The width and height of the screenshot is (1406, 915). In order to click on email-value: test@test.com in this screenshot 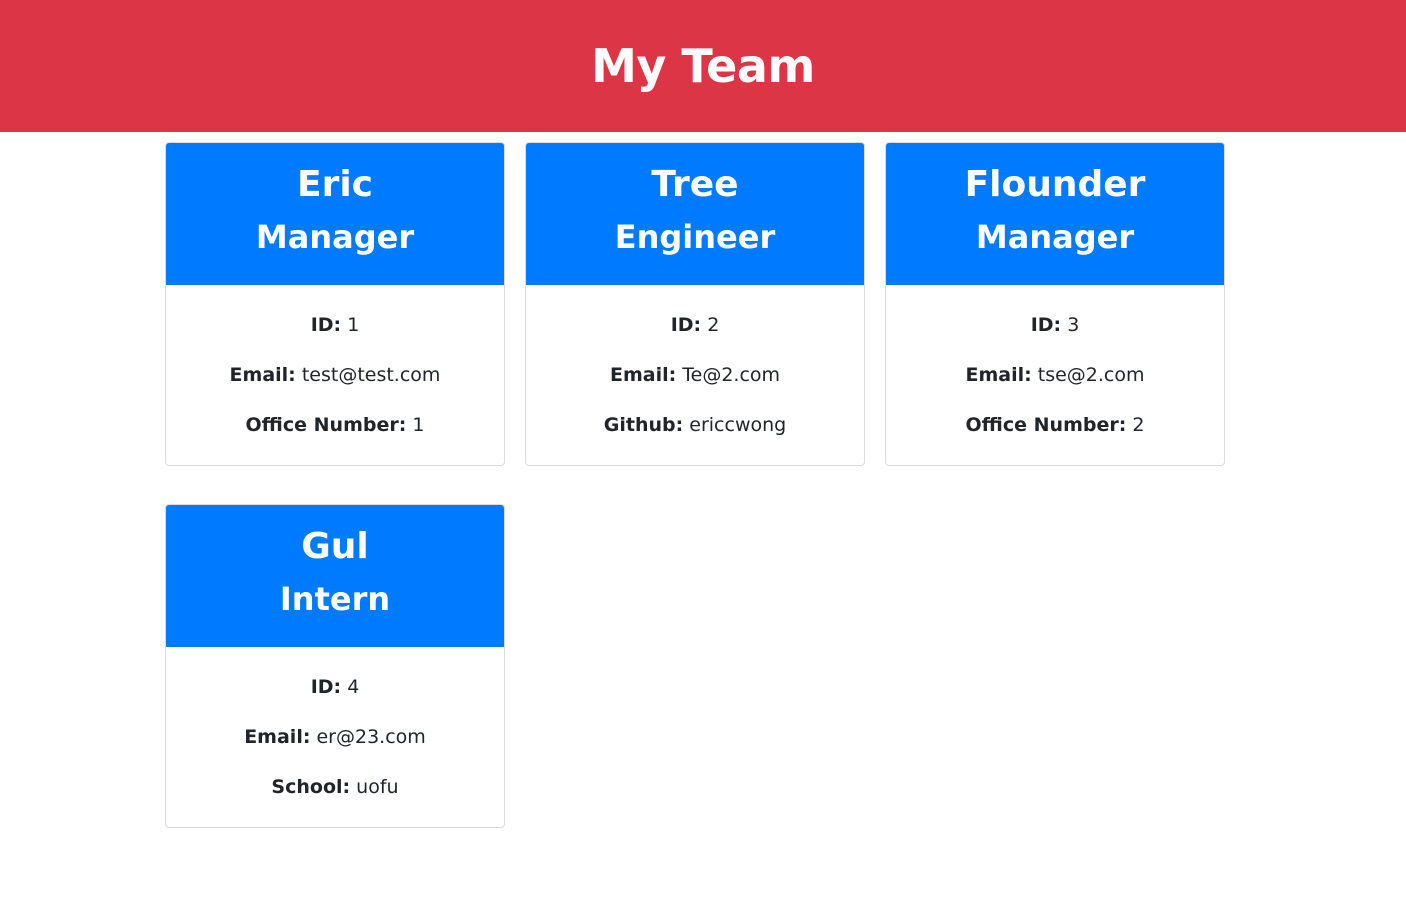, I will do `click(371, 375)`.